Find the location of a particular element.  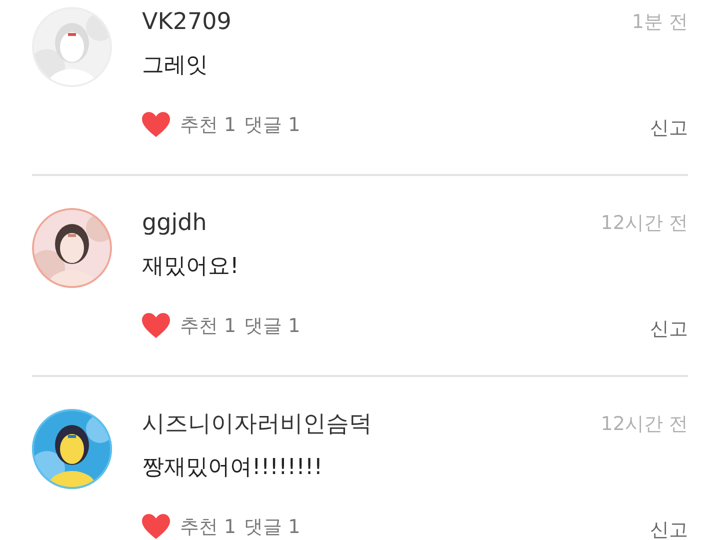

author-name: ggjdh is located at coordinates (174, 223).